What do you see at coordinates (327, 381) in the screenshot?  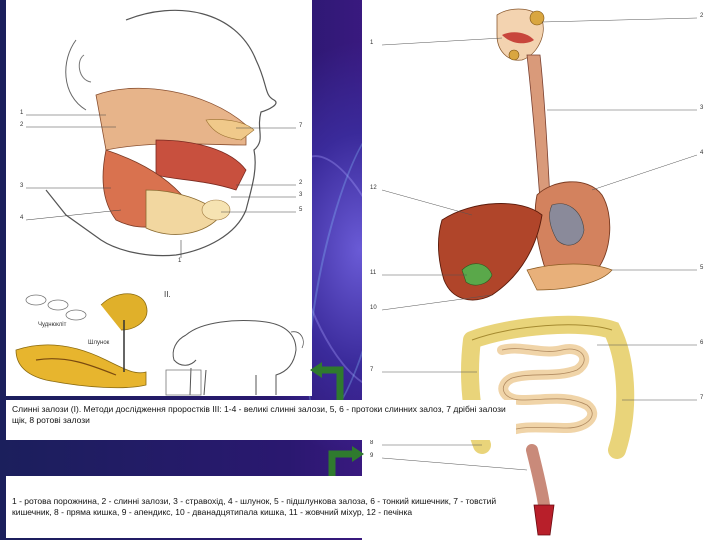 I see `bent-arrow-icon` at bounding box center [327, 381].